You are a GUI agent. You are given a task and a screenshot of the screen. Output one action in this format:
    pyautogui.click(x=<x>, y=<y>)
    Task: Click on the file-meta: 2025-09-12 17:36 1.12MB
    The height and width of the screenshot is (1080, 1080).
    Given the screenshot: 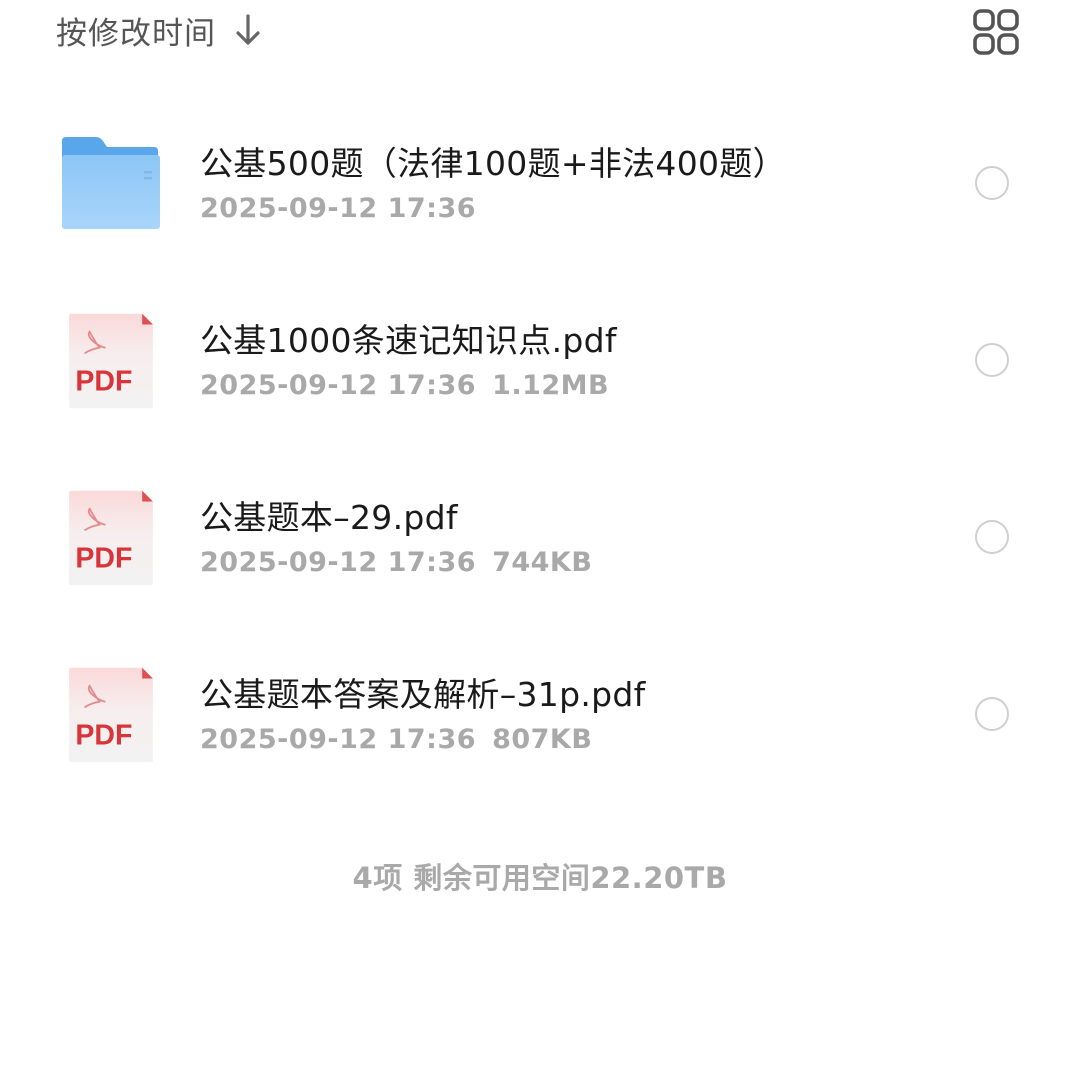 What is the action you would take?
    pyautogui.click(x=404, y=385)
    